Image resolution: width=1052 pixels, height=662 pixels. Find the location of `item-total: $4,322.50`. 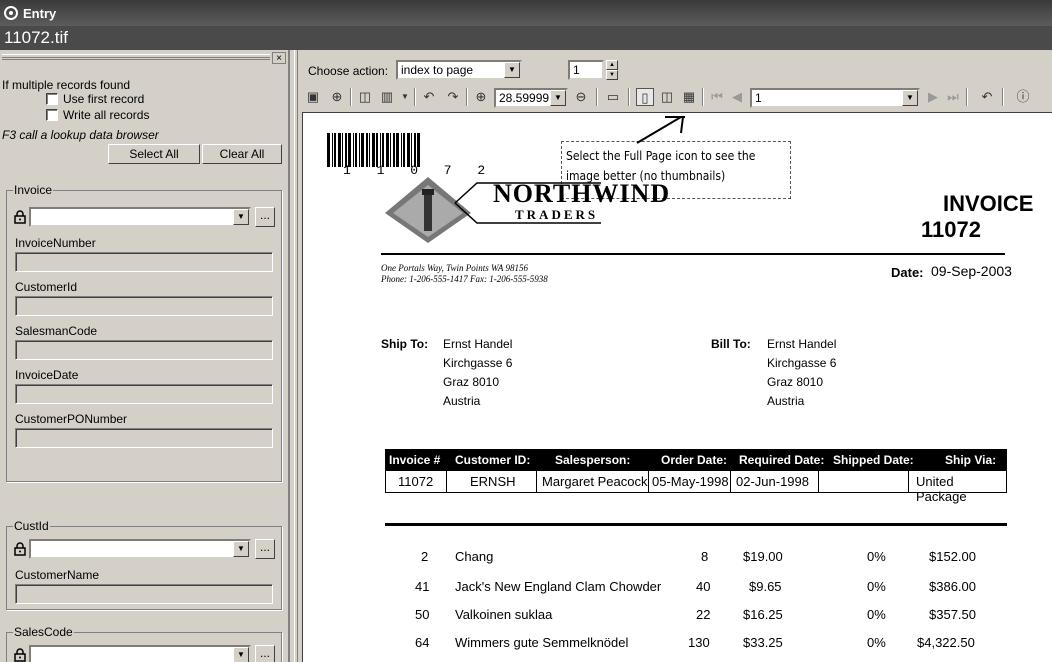

item-total: $4,322.50 is located at coordinates (946, 642).